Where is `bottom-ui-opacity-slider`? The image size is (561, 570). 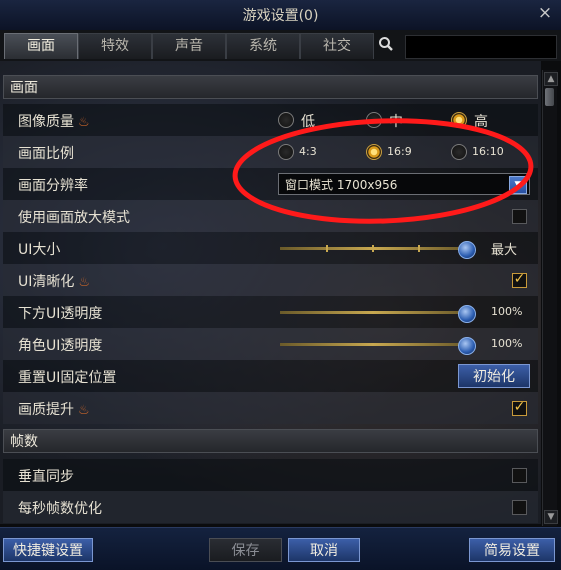
bottom-ui-opacity-slider is located at coordinates (378, 314).